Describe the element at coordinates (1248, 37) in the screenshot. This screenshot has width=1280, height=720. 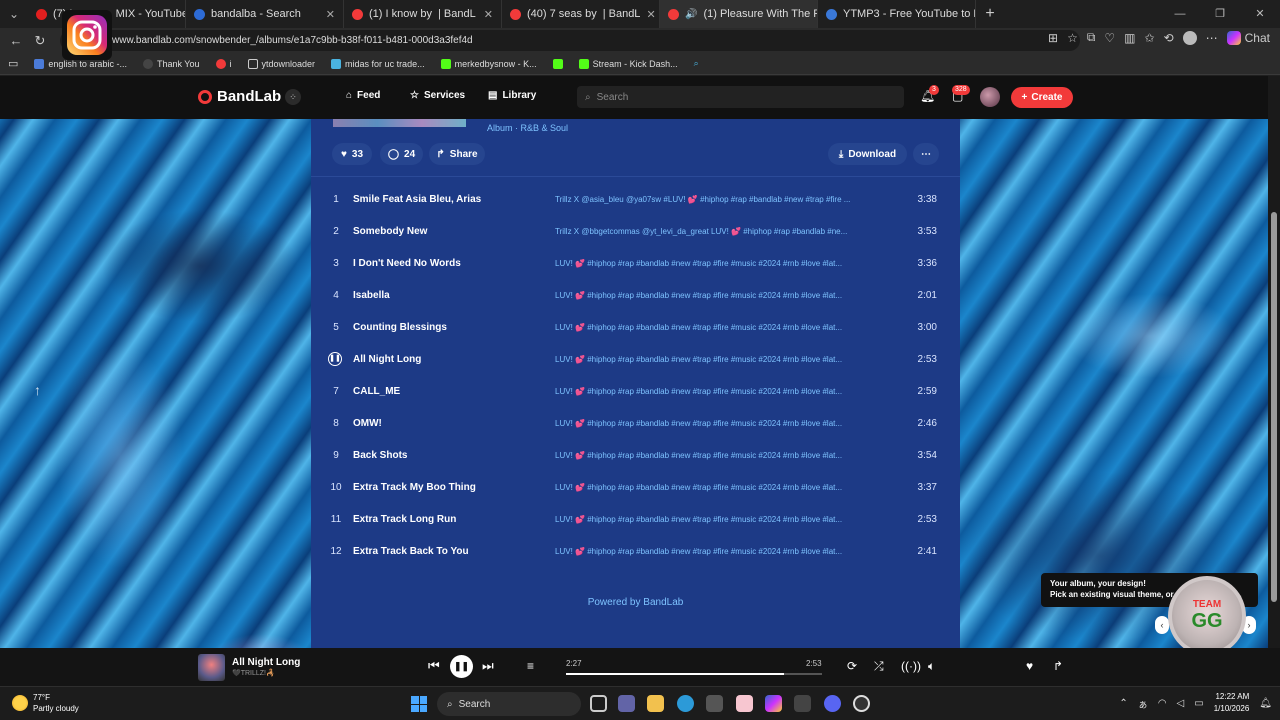
I see `copilot-chat-button: Chat` at that location.